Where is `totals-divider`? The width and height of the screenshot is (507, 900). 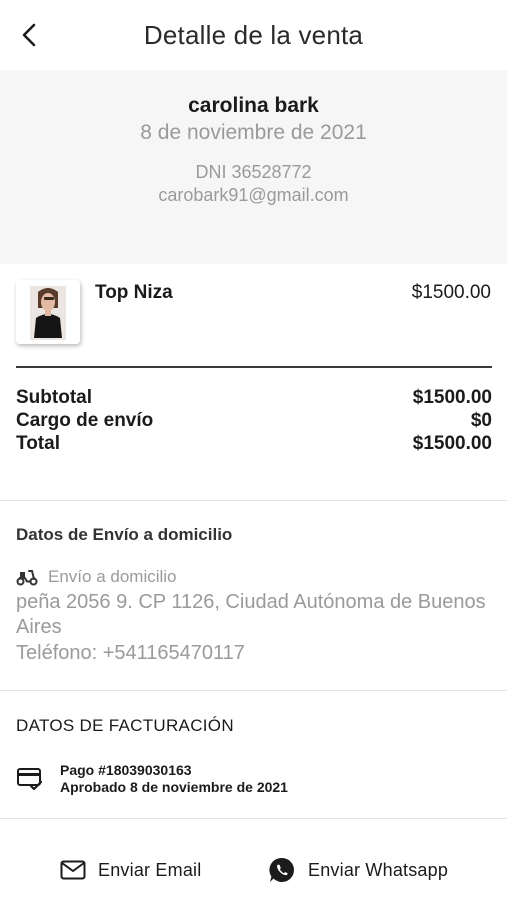 totals-divider is located at coordinates (254, 367).